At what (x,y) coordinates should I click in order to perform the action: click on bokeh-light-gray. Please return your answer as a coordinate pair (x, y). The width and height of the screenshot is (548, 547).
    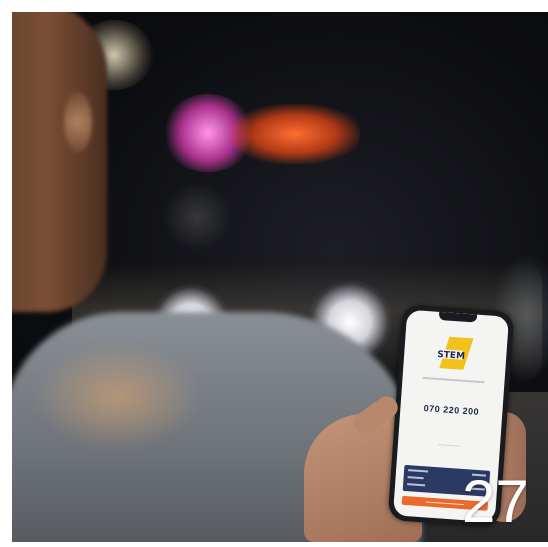
    Looking at the image, I should click on (197, 217).